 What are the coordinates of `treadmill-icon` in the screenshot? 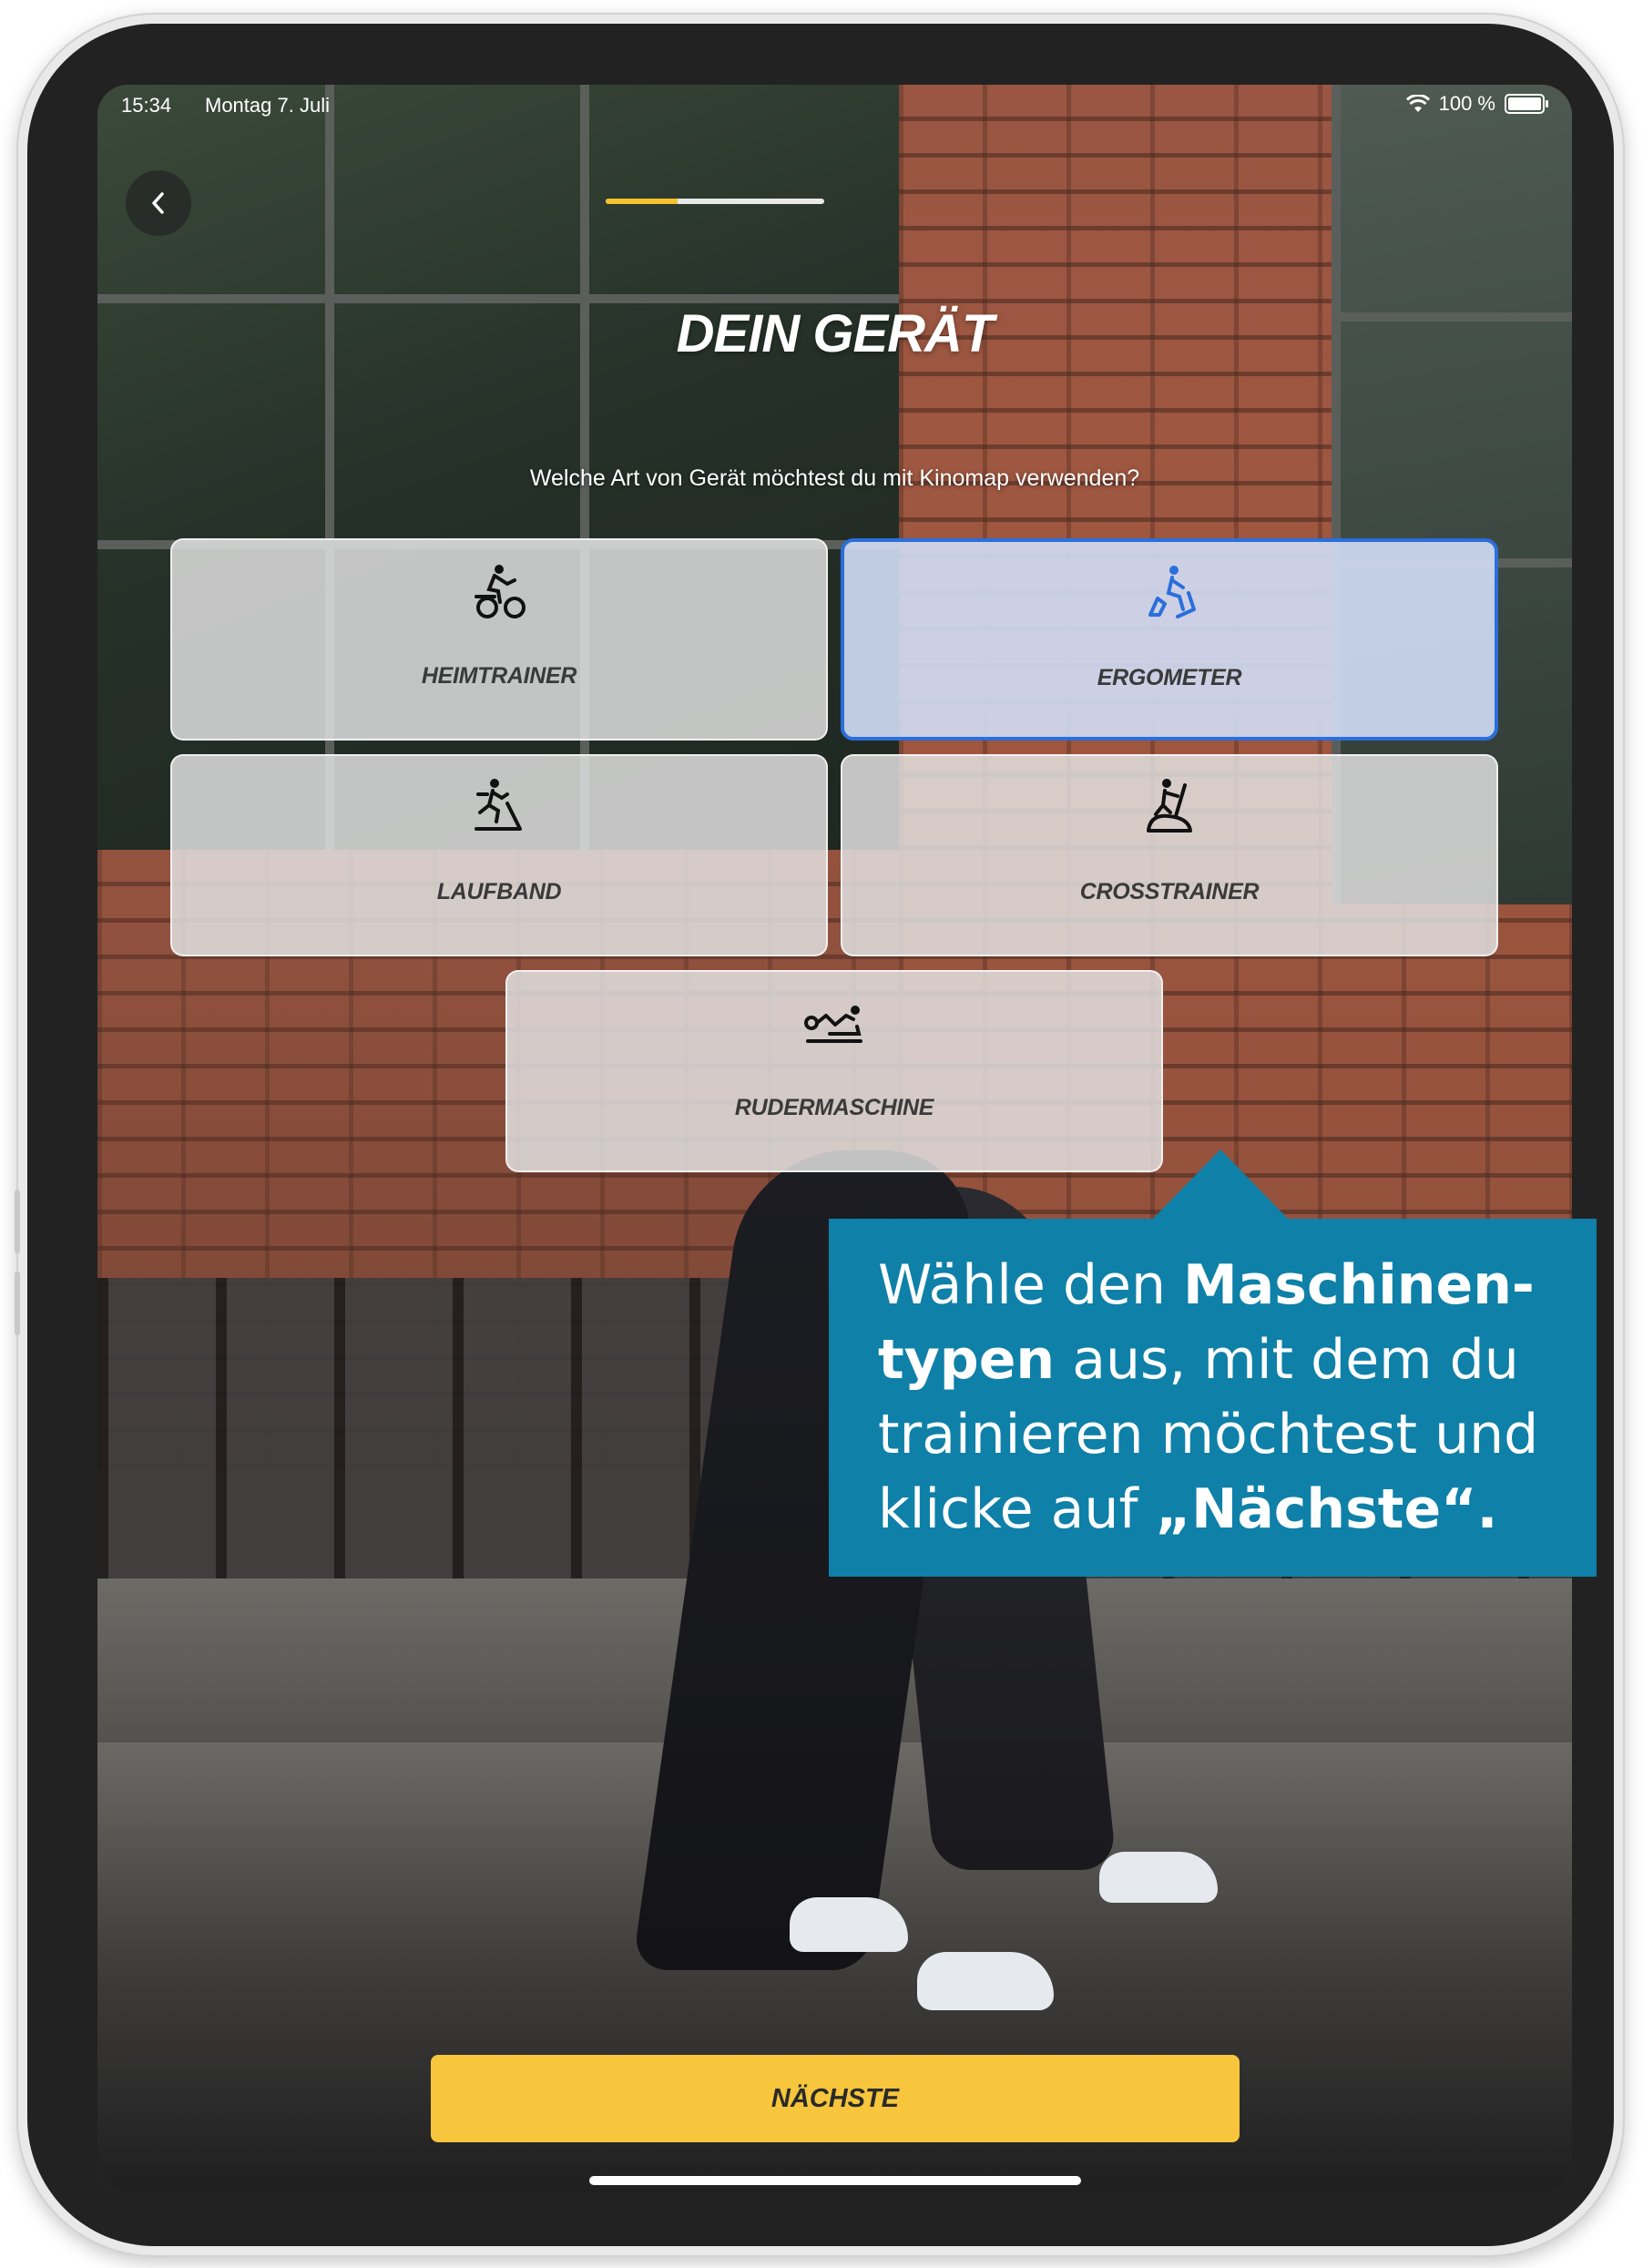 It's located at (499, 805).